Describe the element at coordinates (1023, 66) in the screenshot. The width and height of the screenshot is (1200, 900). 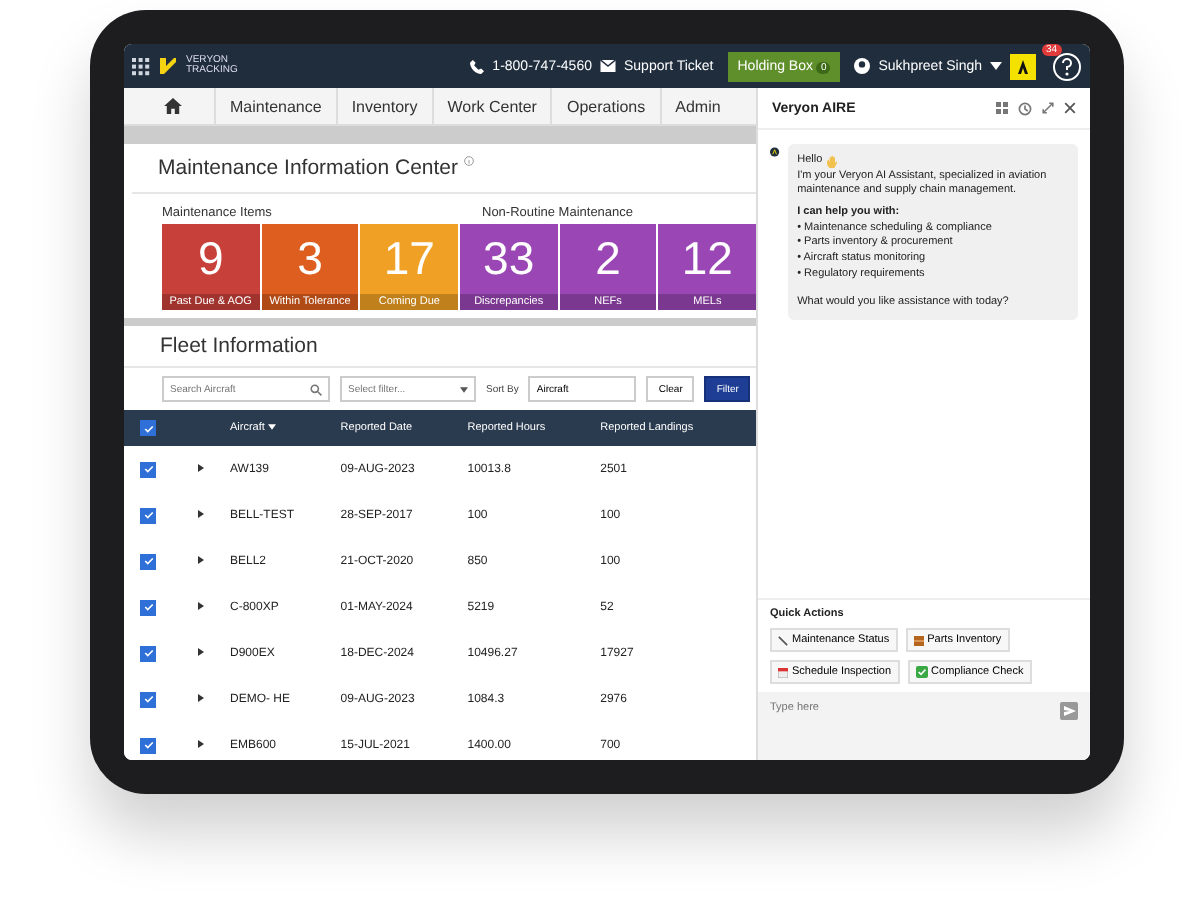
I see `assistant-logo-icon` at that location.